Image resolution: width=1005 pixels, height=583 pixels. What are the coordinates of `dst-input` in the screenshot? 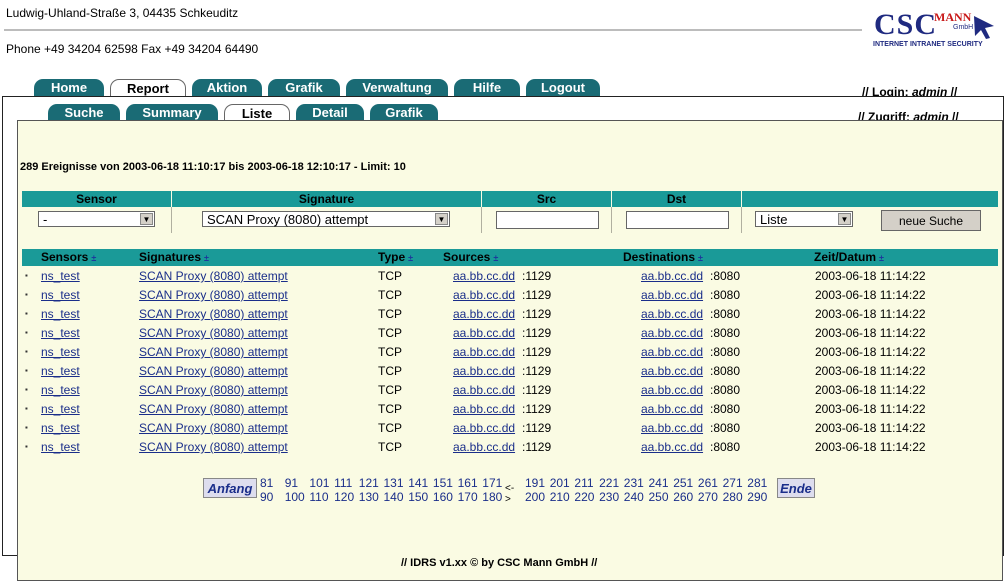 It's located at (677, 220).